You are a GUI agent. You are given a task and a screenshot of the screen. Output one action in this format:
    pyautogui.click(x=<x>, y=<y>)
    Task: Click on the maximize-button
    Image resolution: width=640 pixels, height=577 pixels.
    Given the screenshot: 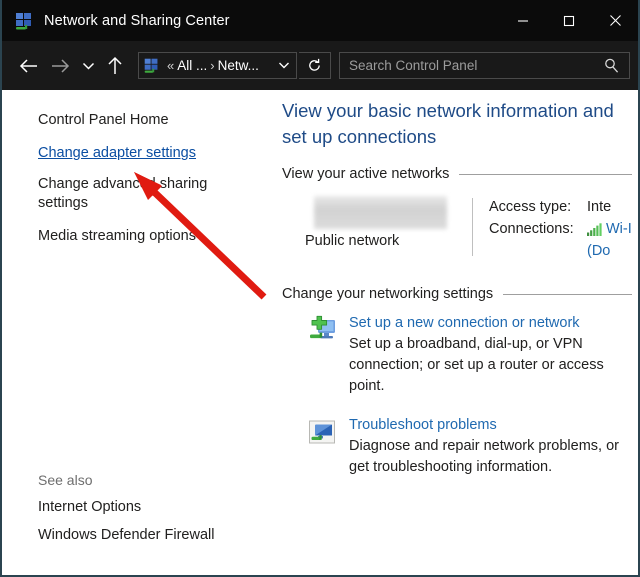 What is the action you would take?
    pyautogui.click(x=569, y=20)
    